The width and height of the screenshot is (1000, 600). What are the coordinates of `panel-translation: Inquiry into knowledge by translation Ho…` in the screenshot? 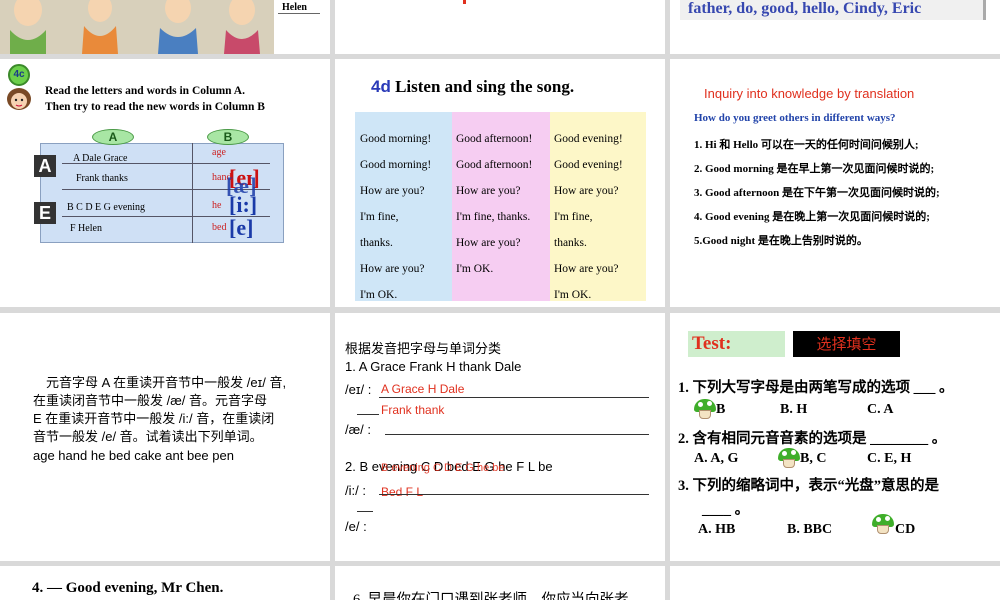 It's located at (835, 183).